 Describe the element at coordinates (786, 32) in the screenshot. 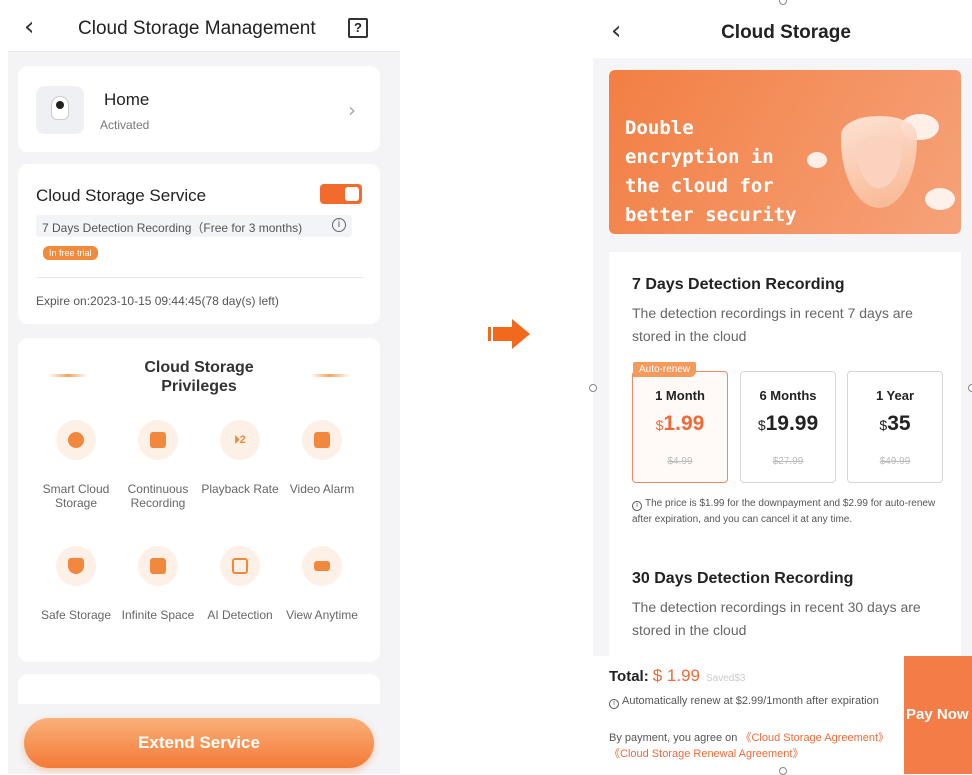

I see `page-title: Cloud Storage` at that location.